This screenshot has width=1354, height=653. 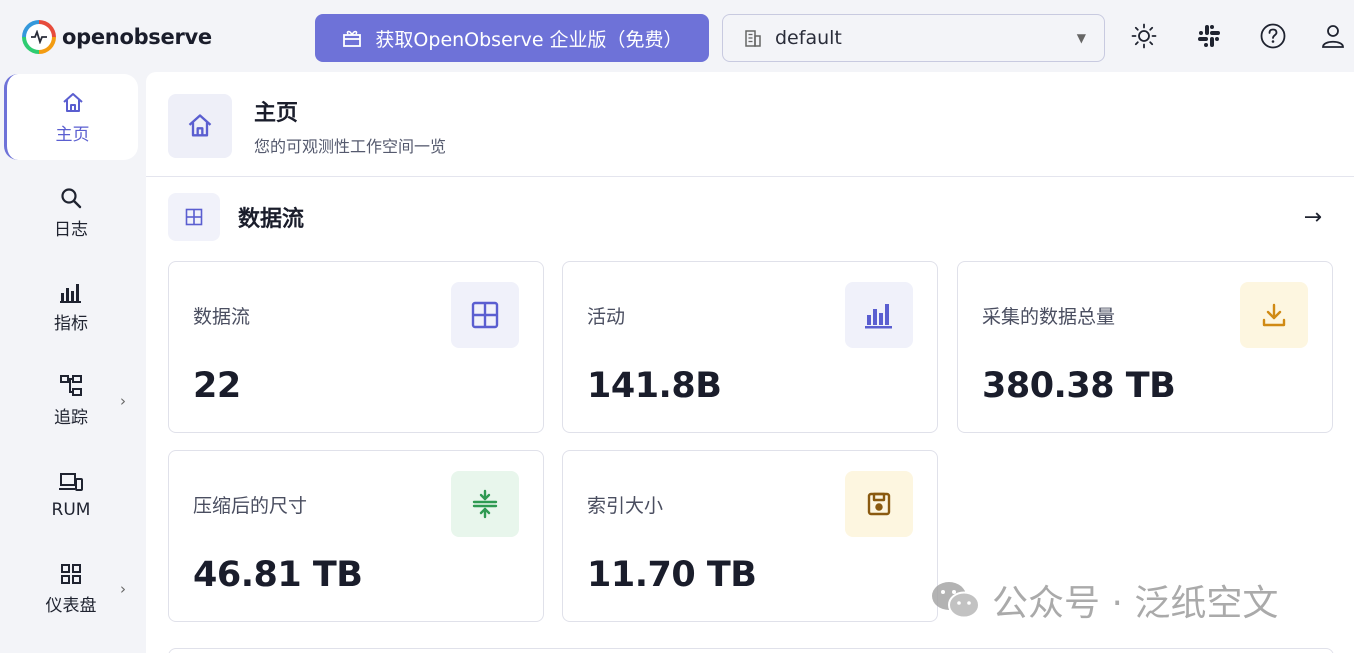 What do you see at coordinates (71, 418) in the screenshot?
I see `sidebar-item-label: 追踪` at bounding box center [71, 418].